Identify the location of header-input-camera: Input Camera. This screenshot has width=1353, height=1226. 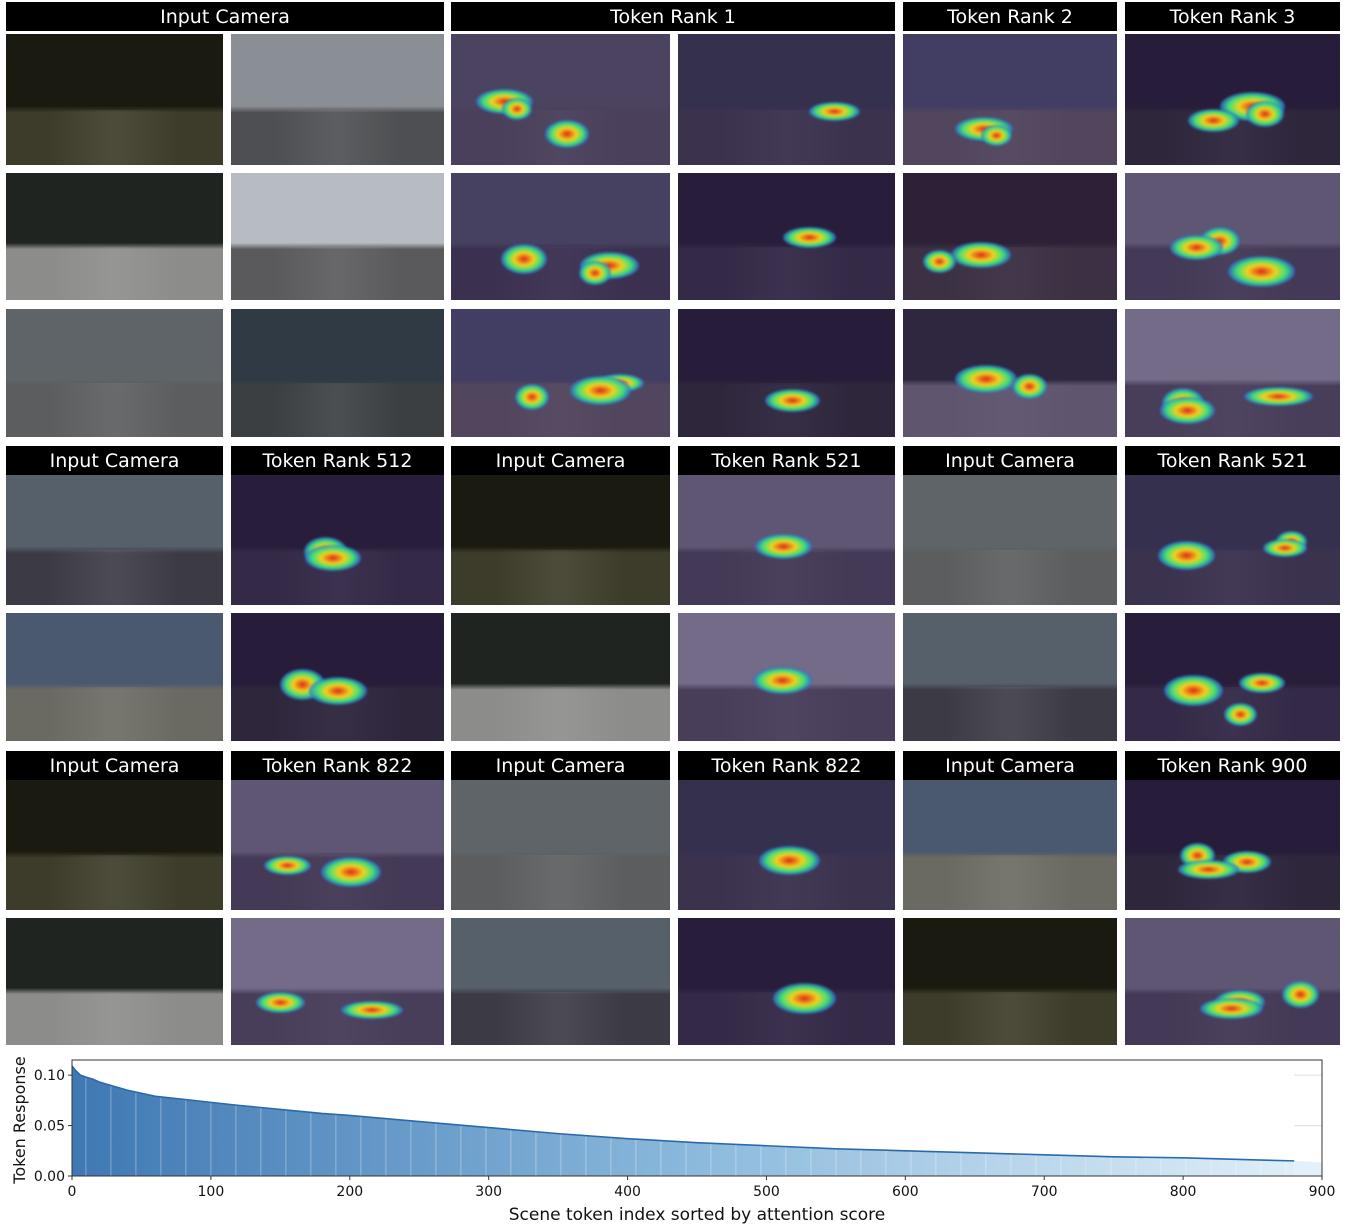
(225, 16).